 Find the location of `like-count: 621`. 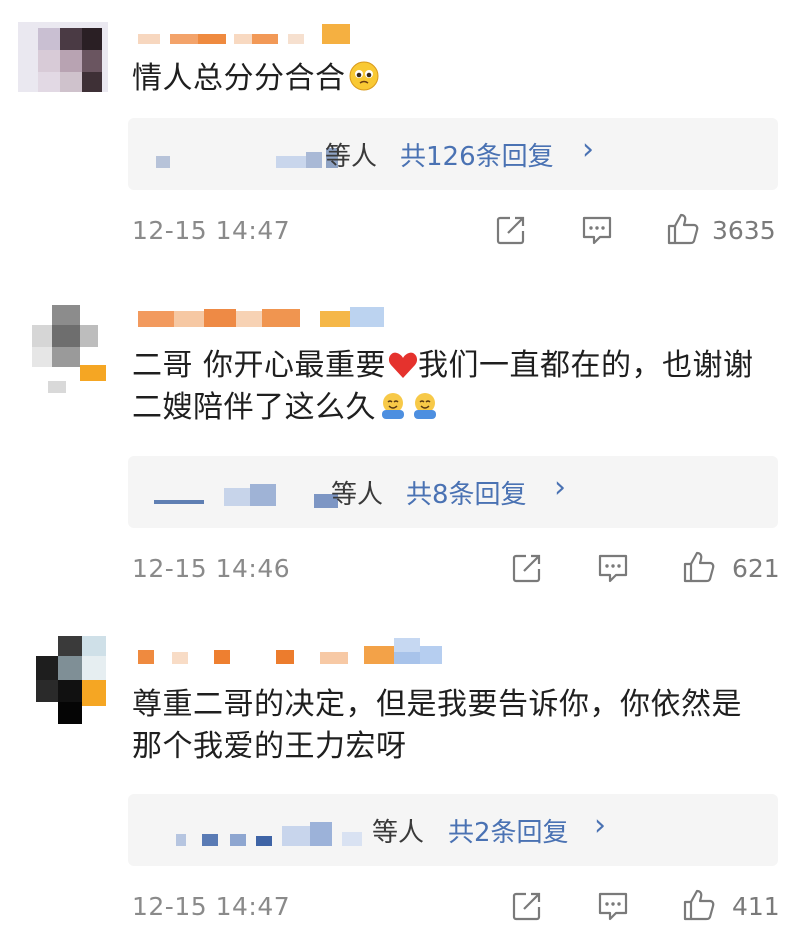

like-count: 621 is located at coordinates (756, 568).